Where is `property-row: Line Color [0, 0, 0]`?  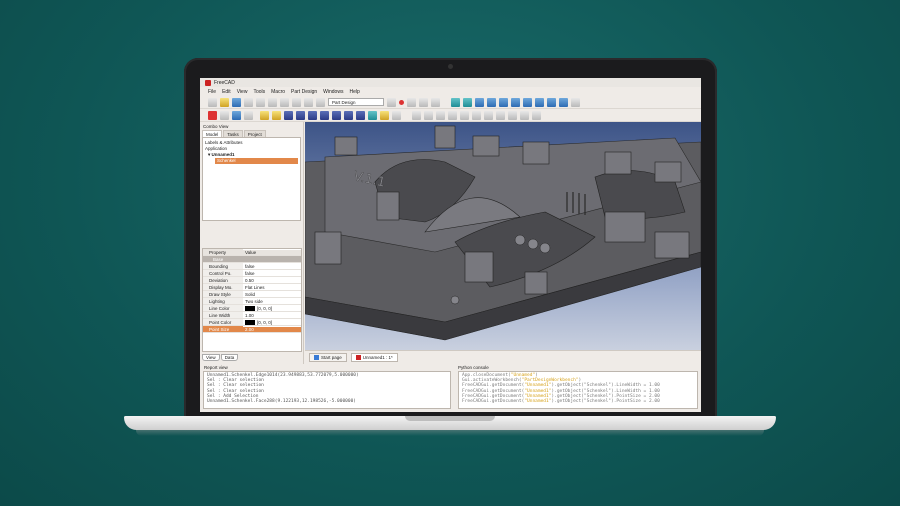 property-row: Line Color [0, 0, 0] is located at coordinates (252, 308).